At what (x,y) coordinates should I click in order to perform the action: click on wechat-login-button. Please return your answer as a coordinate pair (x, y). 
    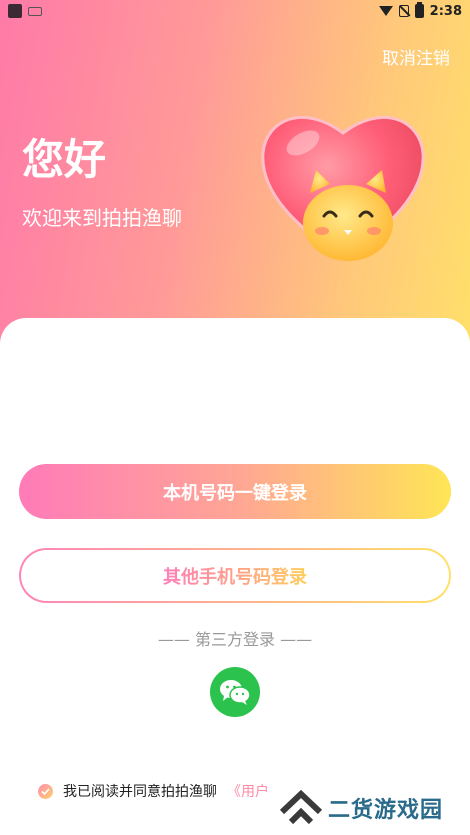
    Looking at the image, I should click on (235, 692).